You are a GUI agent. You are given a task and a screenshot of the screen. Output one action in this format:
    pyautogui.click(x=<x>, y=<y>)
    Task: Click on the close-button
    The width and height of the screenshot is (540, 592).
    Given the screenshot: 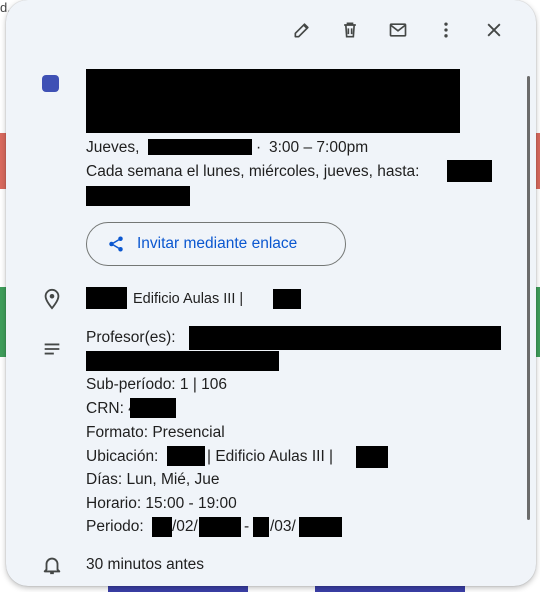 What is the action you would take?
    pyautogui.click(x=494, y=30)
    